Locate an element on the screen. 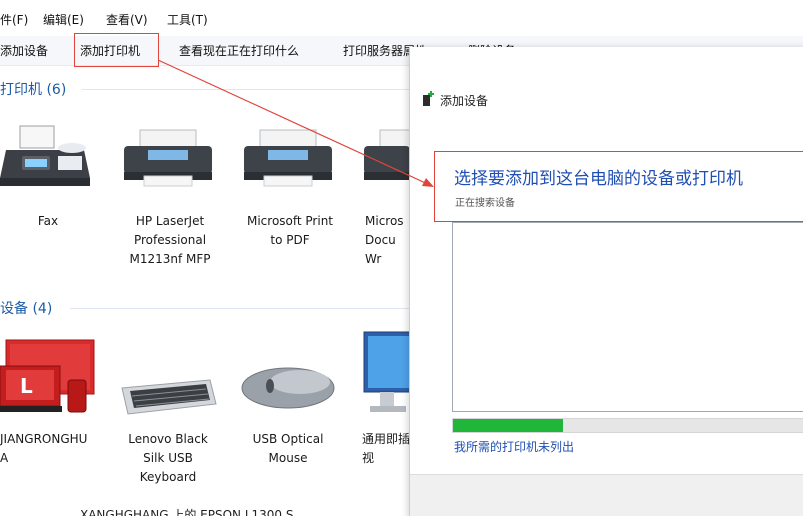 Image resolution: width=803 pixels, height=516 pixels. device-label-lenovo-keyboard: Lenovo Black Silk USB Keyboard is located at coordinates (168, 458).